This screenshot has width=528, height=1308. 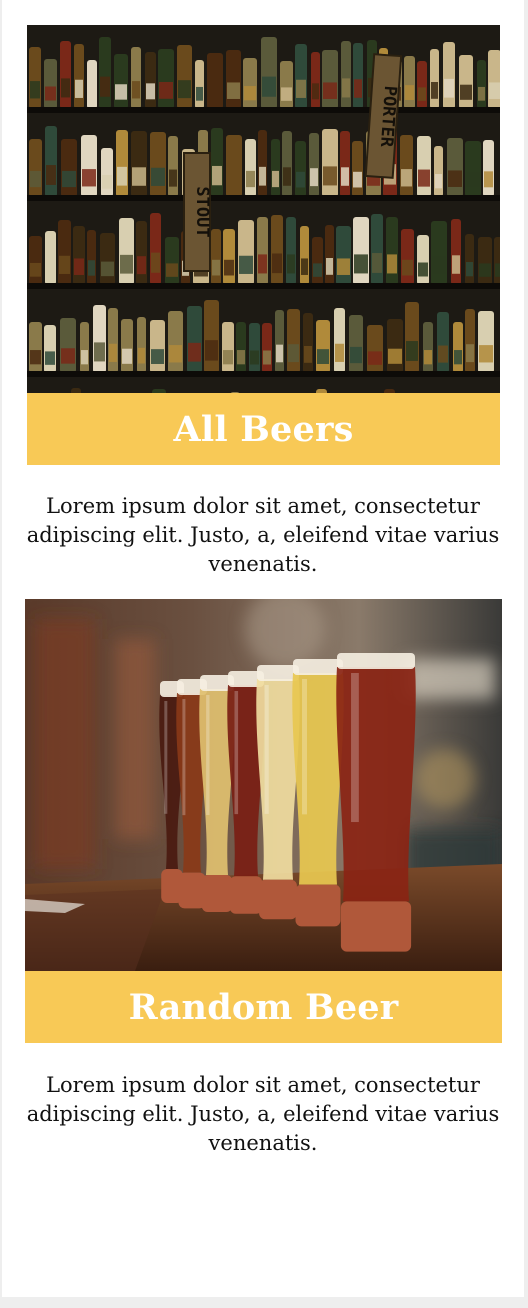 I want to click on svg-text: STOUT, so click(x=202, y=211).